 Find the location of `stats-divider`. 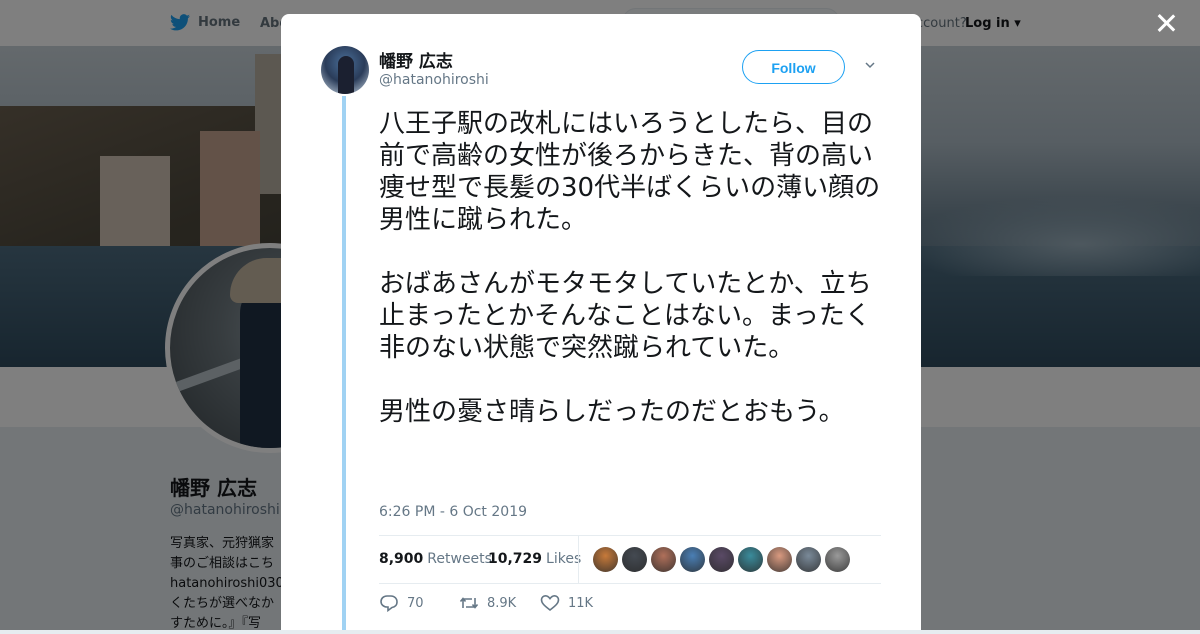

stats-divider is located at coordinates (578, 559).